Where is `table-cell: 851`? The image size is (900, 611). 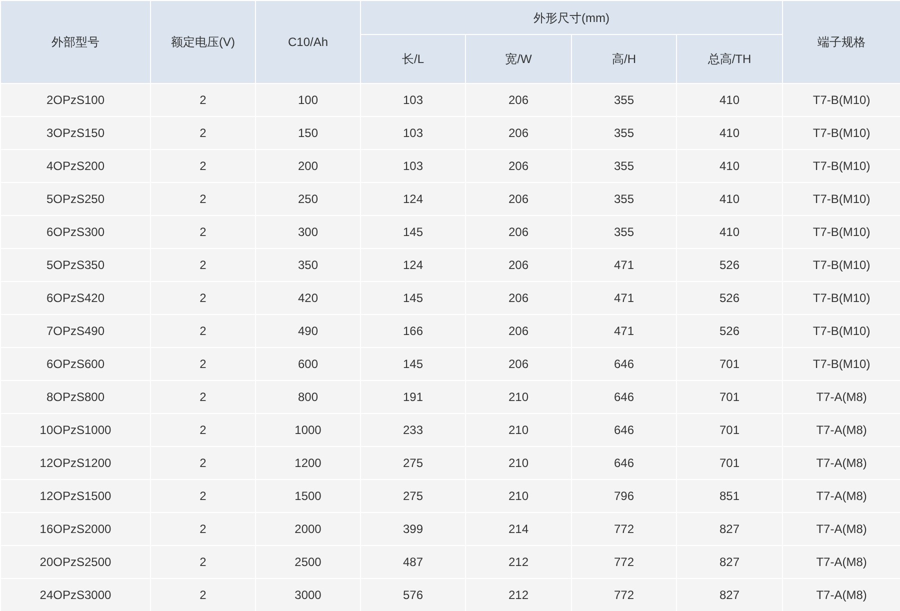
table-cell: 851 is located at coordinates (729, 496).